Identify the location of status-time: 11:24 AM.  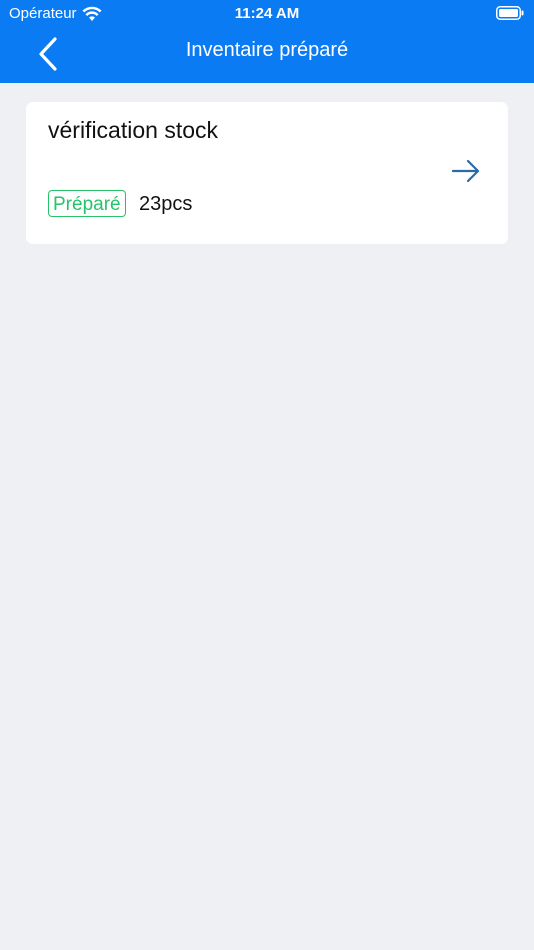
(267, 13).